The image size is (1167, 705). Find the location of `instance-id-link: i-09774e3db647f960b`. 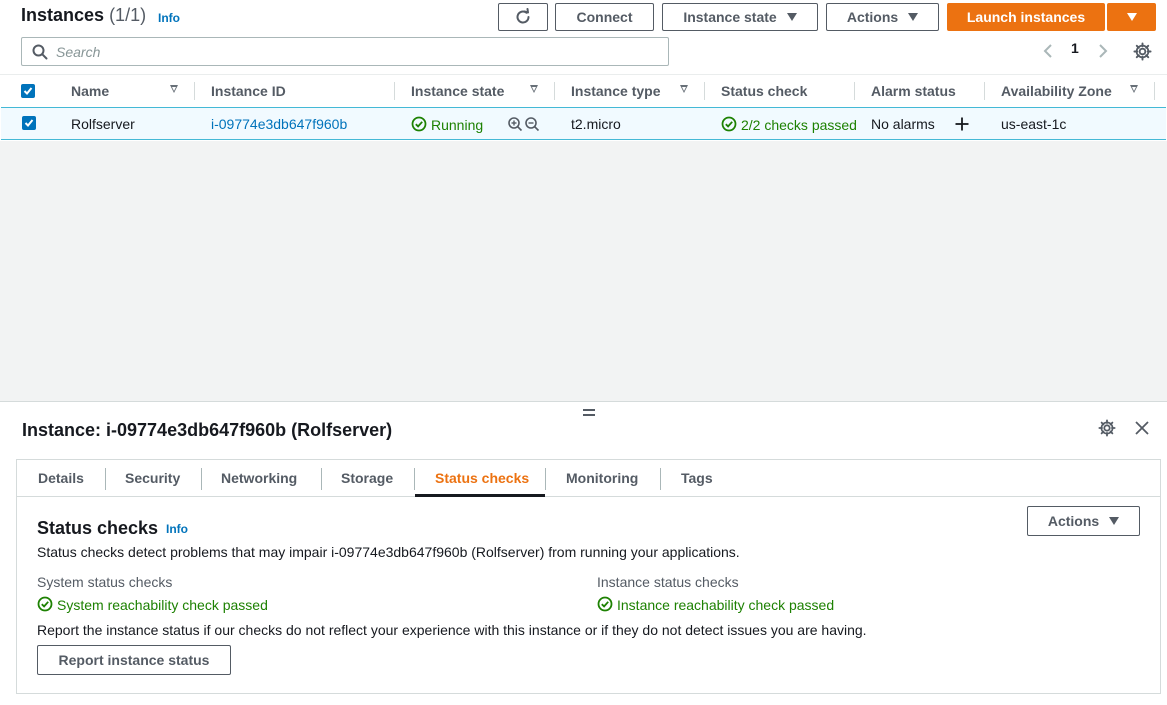

instance-id-link: i-09774e3db647f960b is located at coordinates (279, 124).